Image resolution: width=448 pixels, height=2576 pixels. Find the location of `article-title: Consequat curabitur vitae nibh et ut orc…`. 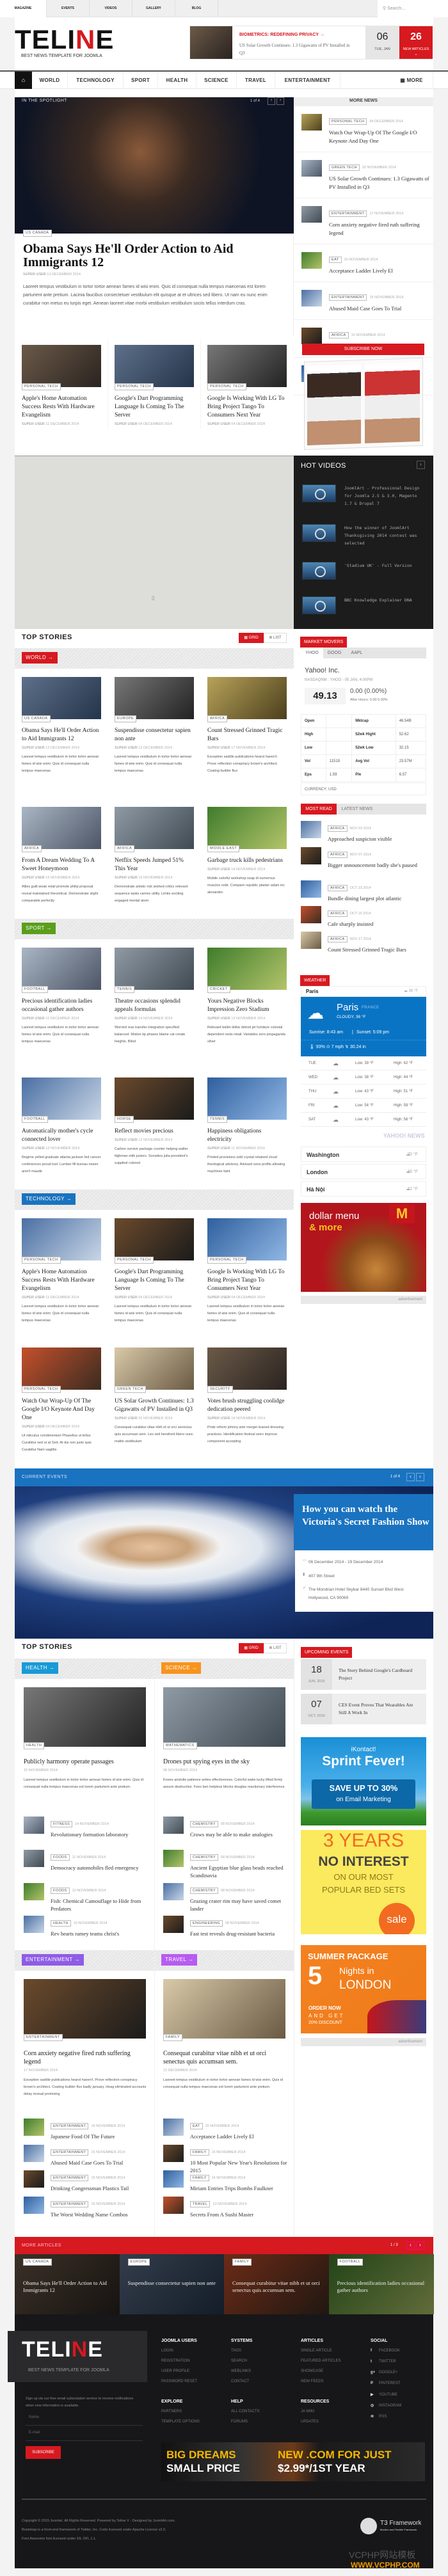

article-title: Consequat curabitur vitae nibh et ut orc… is located at coordinates (225, 2058).